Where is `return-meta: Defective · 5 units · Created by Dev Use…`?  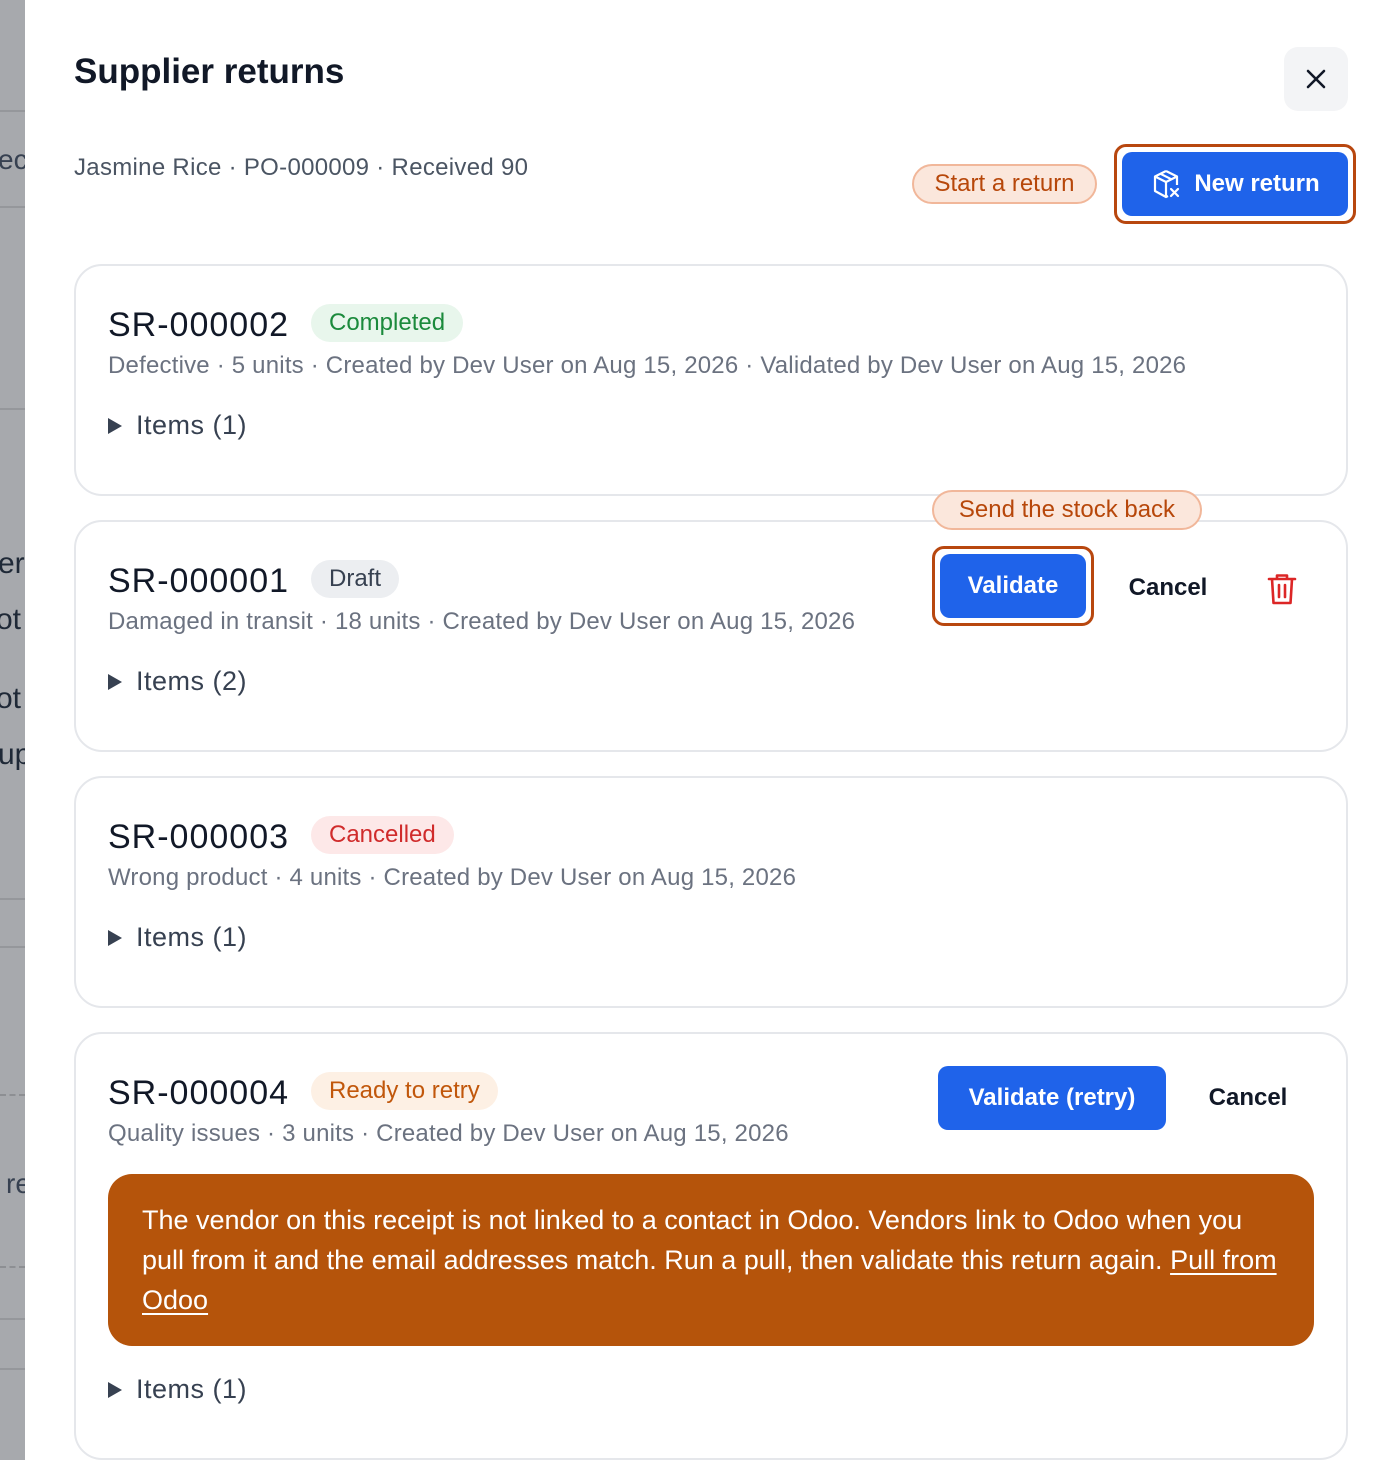
return-meta: Defective · 5 units · Created by Dev Use… is located at coordinates (647, 365).